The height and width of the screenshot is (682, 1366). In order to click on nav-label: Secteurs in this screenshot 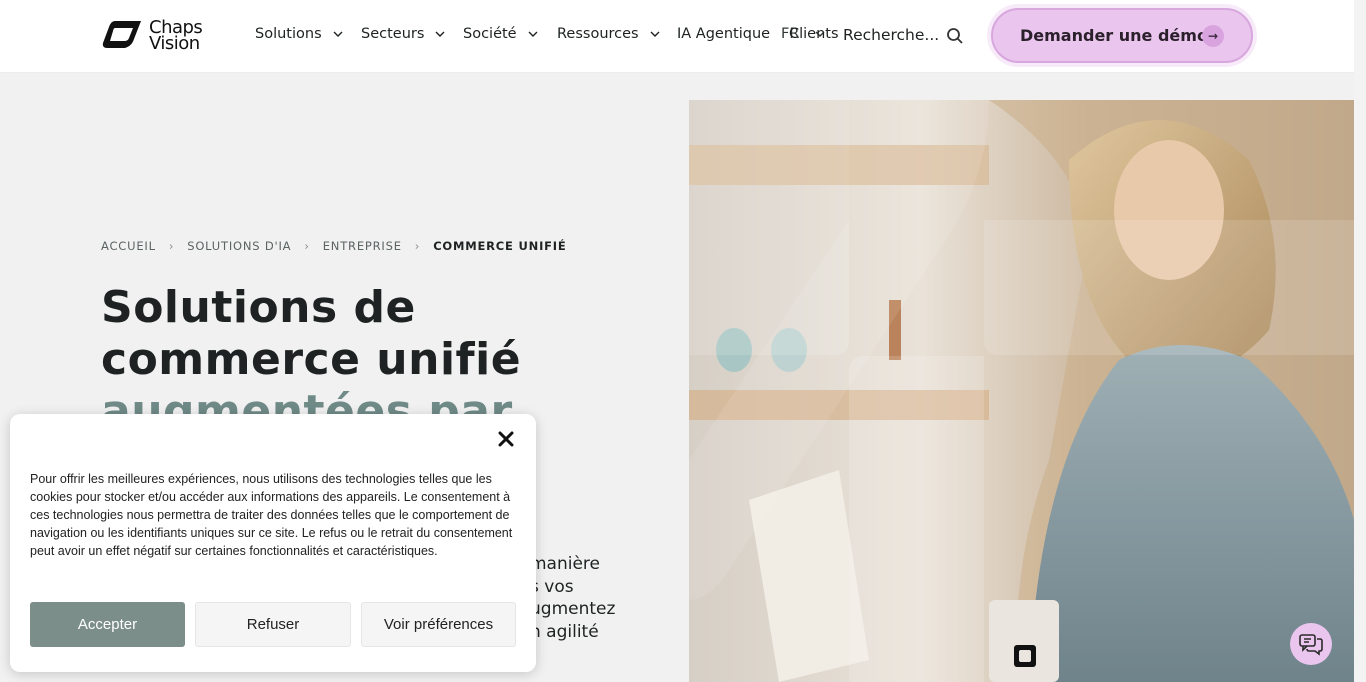, I will do `click(393, 34)`.